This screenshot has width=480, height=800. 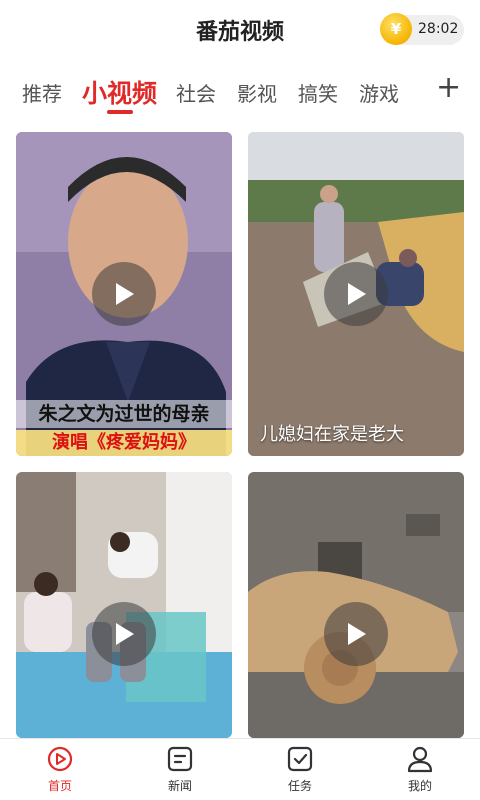 What do you see at coordinates (60, 759) in the screenshot?
I see `home-play-icon` at bounding box center [60, 759].